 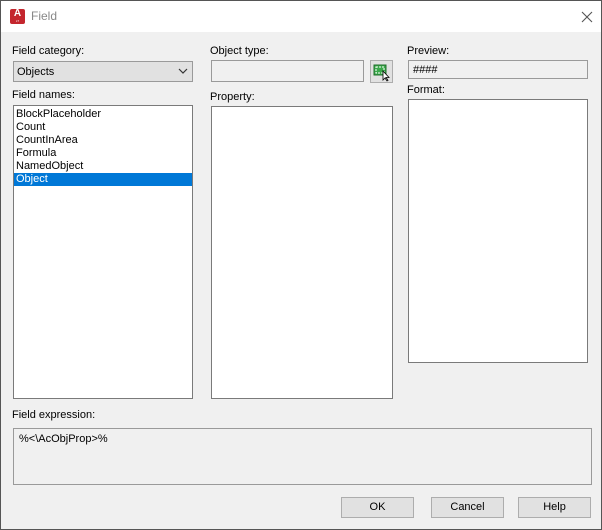 I want to click on field-expression-value: %<\AcObjProp>%, so click(x=63, y=439).